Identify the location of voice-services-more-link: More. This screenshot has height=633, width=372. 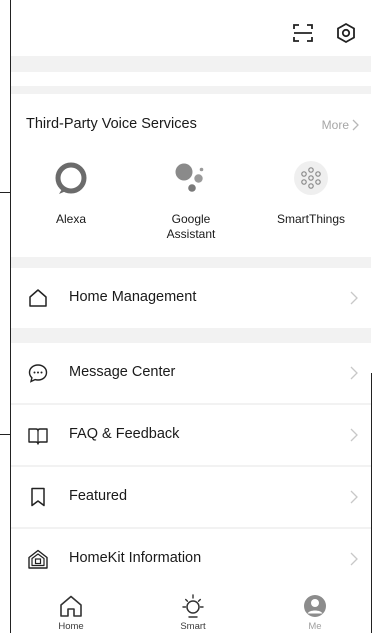
(340, 125).